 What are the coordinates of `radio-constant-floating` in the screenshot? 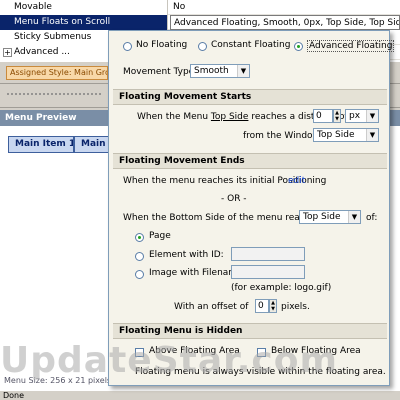 It's located at (202, 46).